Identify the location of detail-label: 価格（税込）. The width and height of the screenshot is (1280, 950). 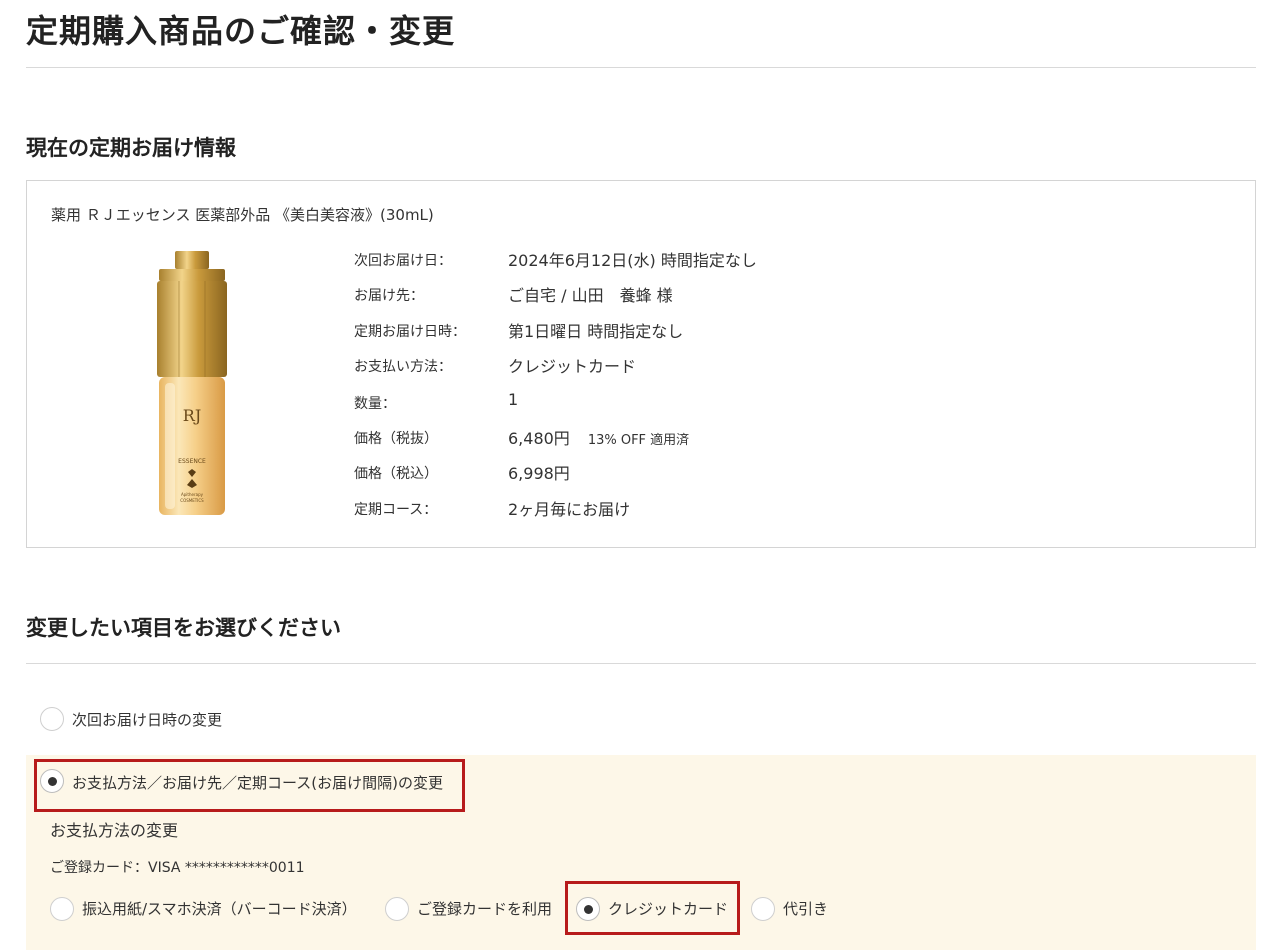
(396, 474).